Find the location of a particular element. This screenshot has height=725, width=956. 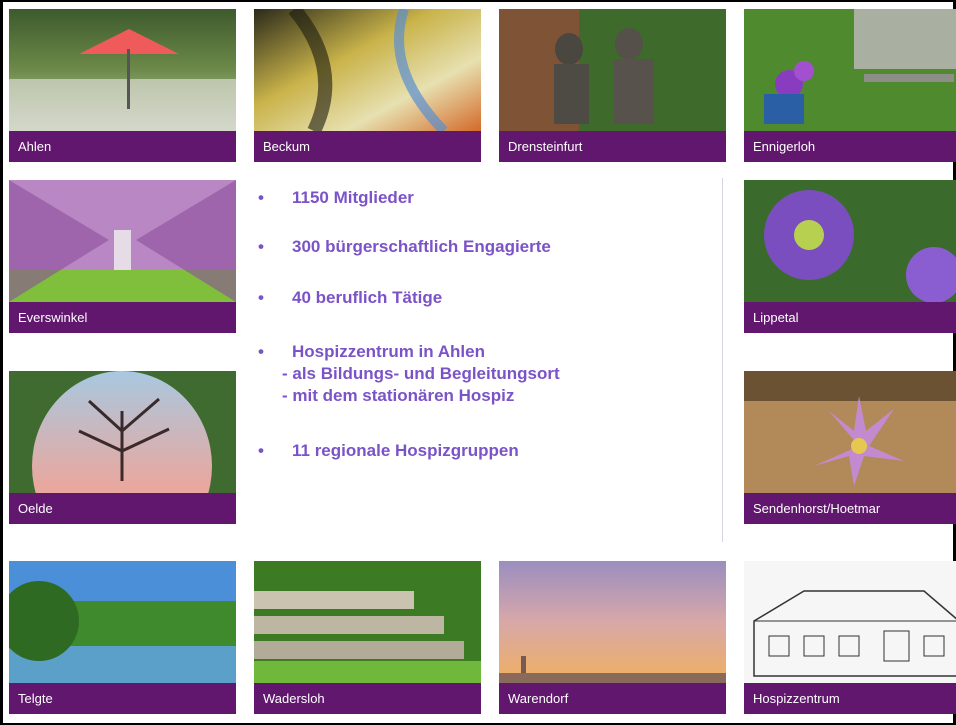

wadersloh-photo is located at coordinates (367, 622).